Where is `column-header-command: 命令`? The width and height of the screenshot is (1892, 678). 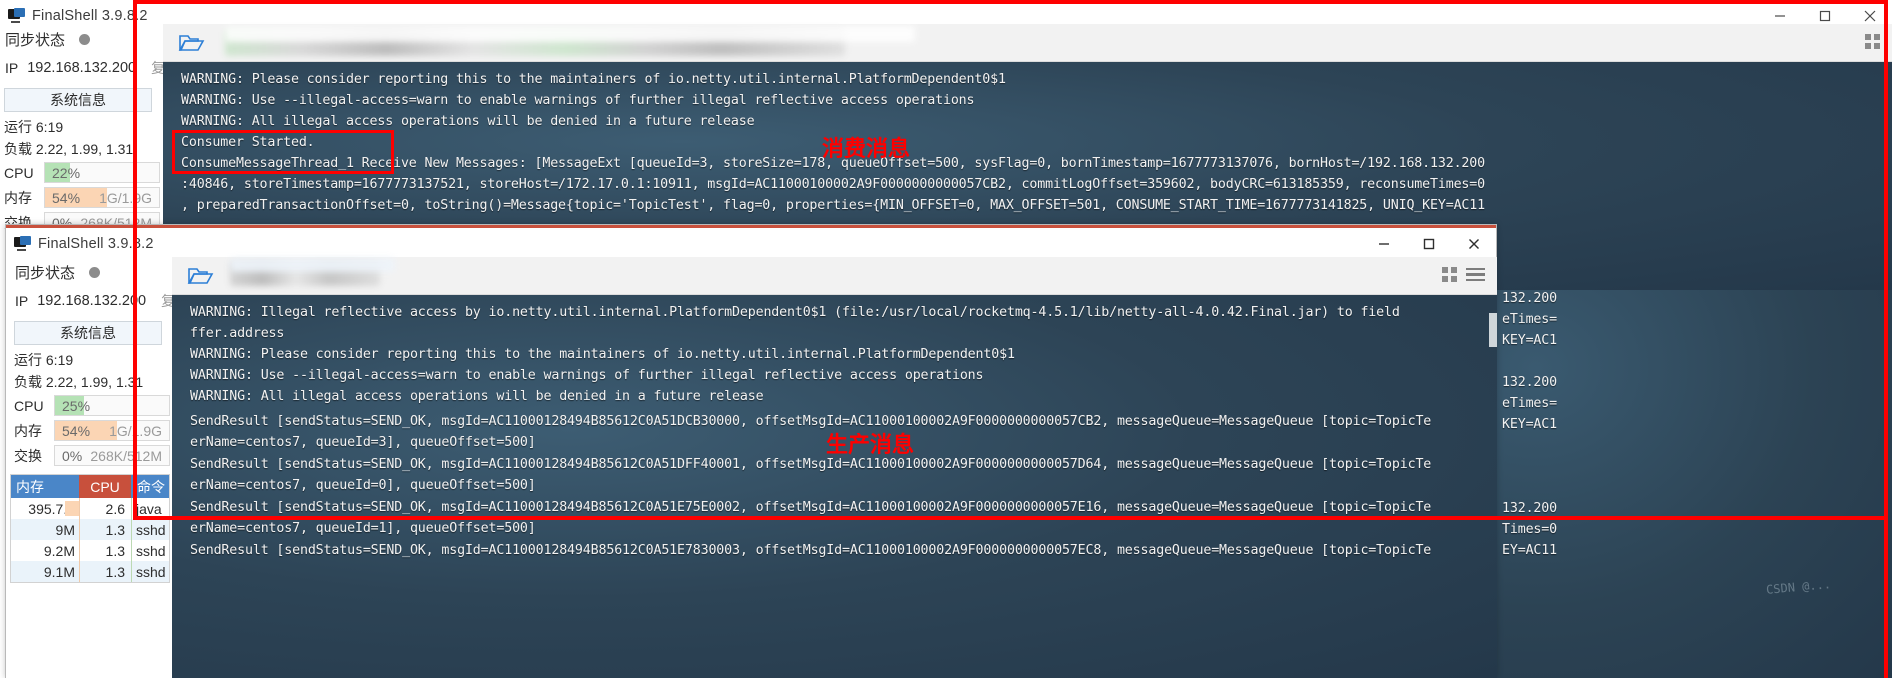 column-header-command: 命令 is located at coordinates (150, 486).